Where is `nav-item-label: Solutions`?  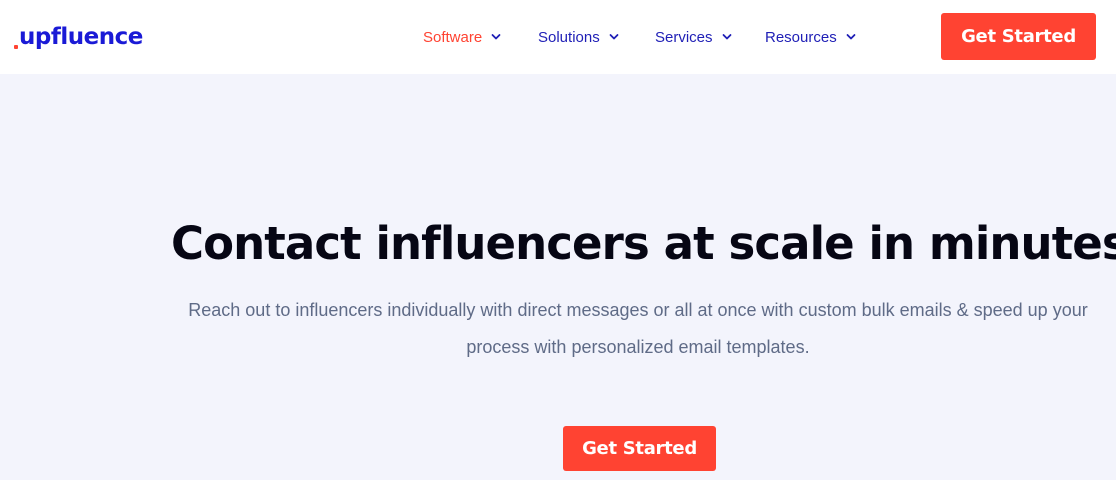 nav-item-label: Solutions is located at coordinates (569, 37).